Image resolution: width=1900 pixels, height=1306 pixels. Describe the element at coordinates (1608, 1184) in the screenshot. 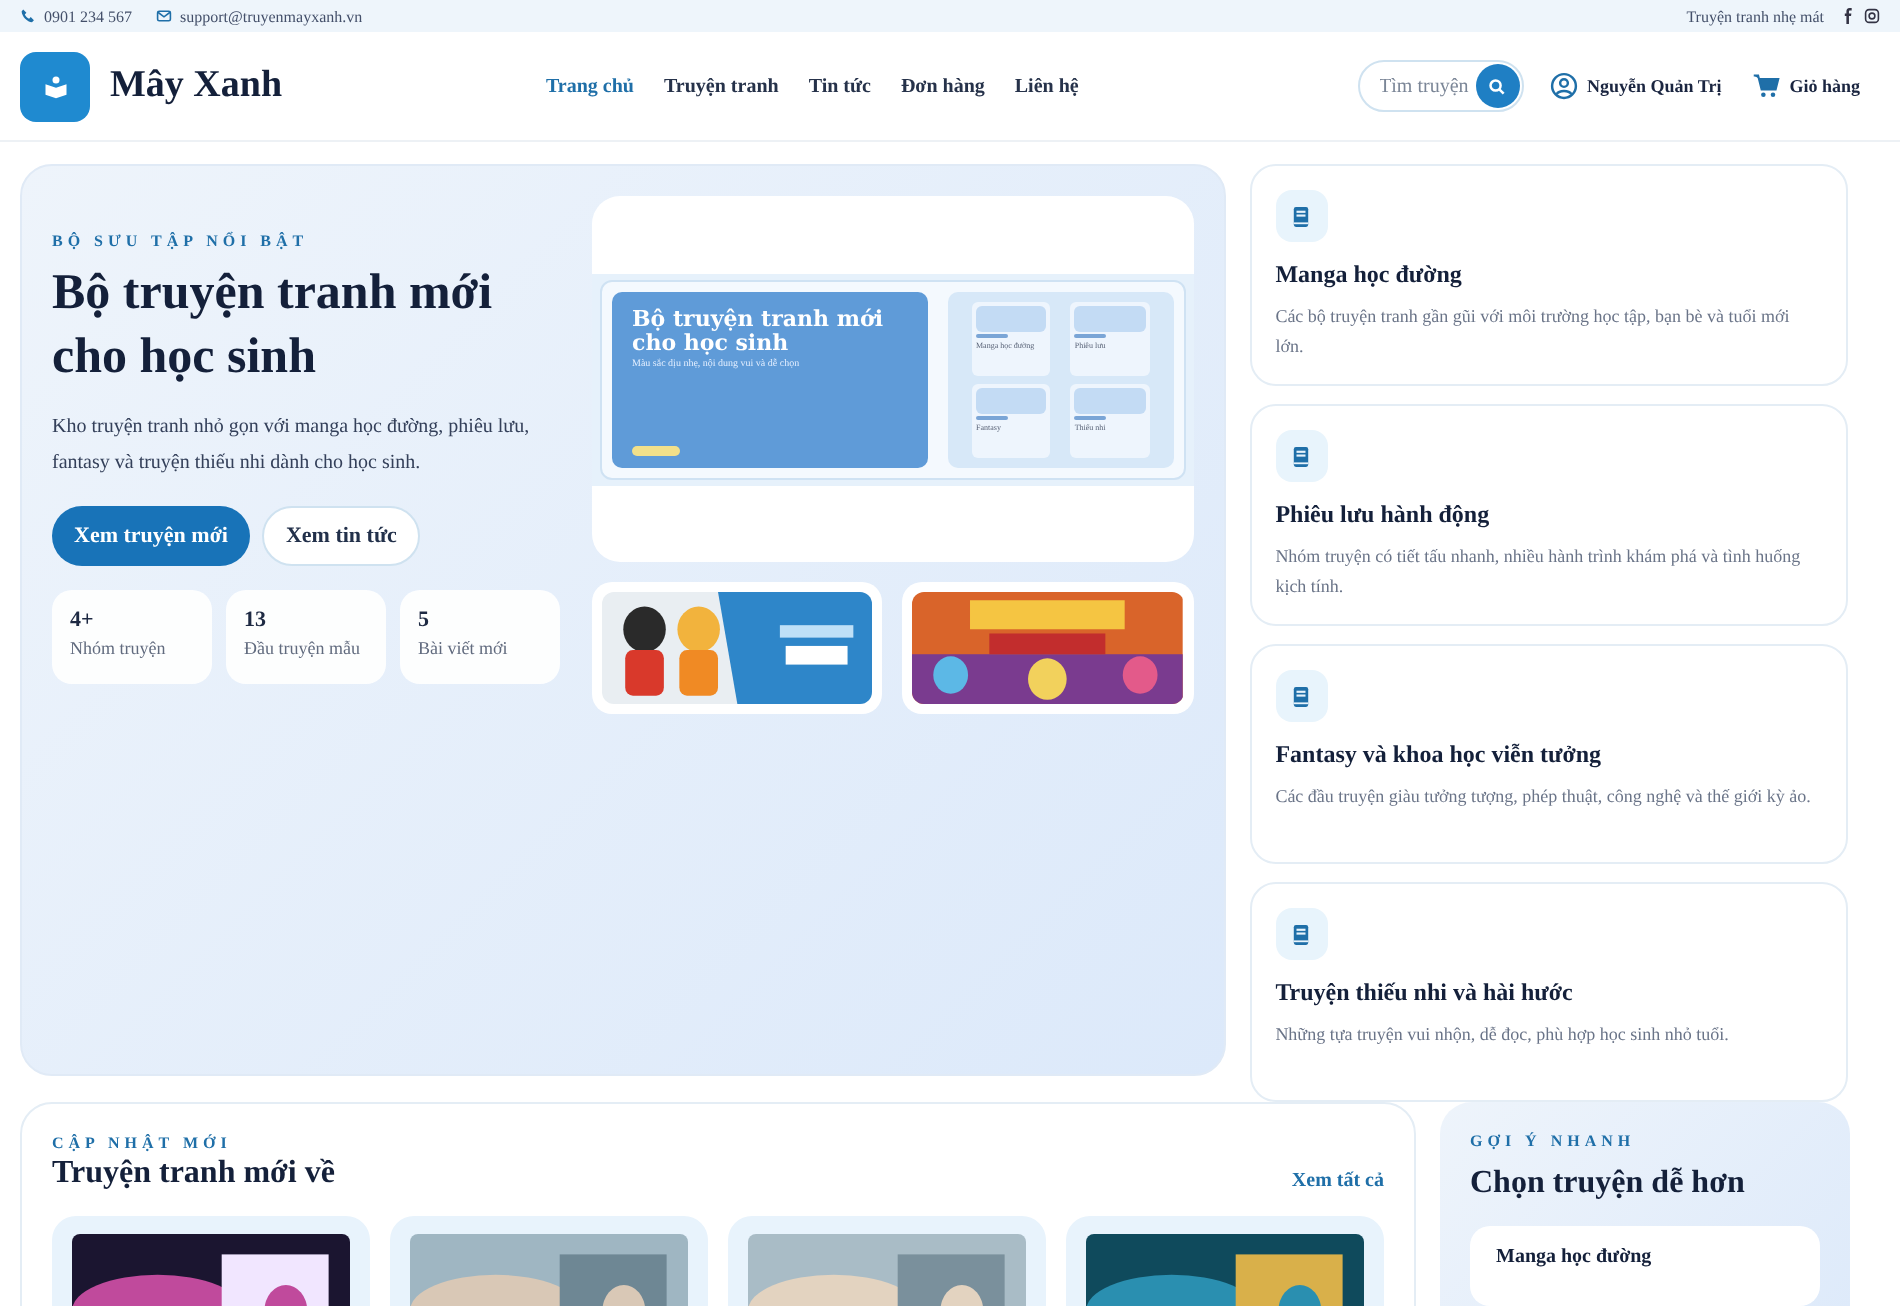

I see `section-title: Chọn truyện dễ hơn` at that location.